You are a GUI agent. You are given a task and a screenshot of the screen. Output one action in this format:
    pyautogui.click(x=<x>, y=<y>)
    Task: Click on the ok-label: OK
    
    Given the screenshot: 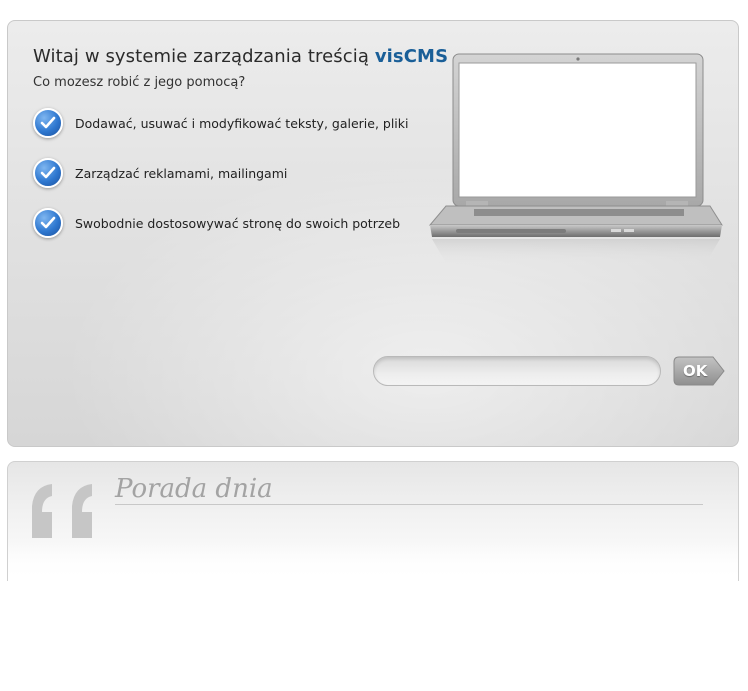 What is the action you would take?
    pyautogui.click(x=695, y=371)
    